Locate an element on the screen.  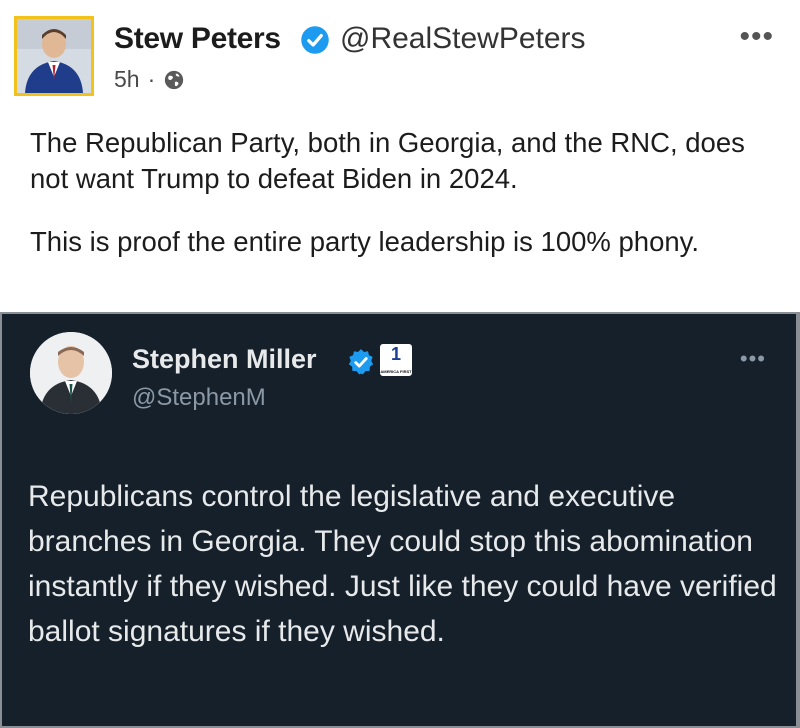
affiliation-badge-label: AMERICA FIRST is located at coordinates (396, 371).